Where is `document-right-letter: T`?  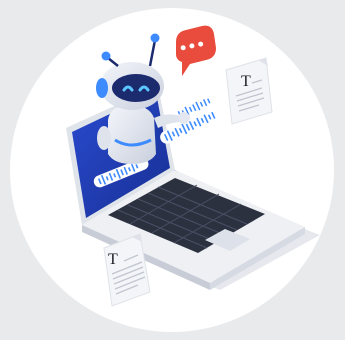
document-right-letter: T is located at coordinates (246, 81).